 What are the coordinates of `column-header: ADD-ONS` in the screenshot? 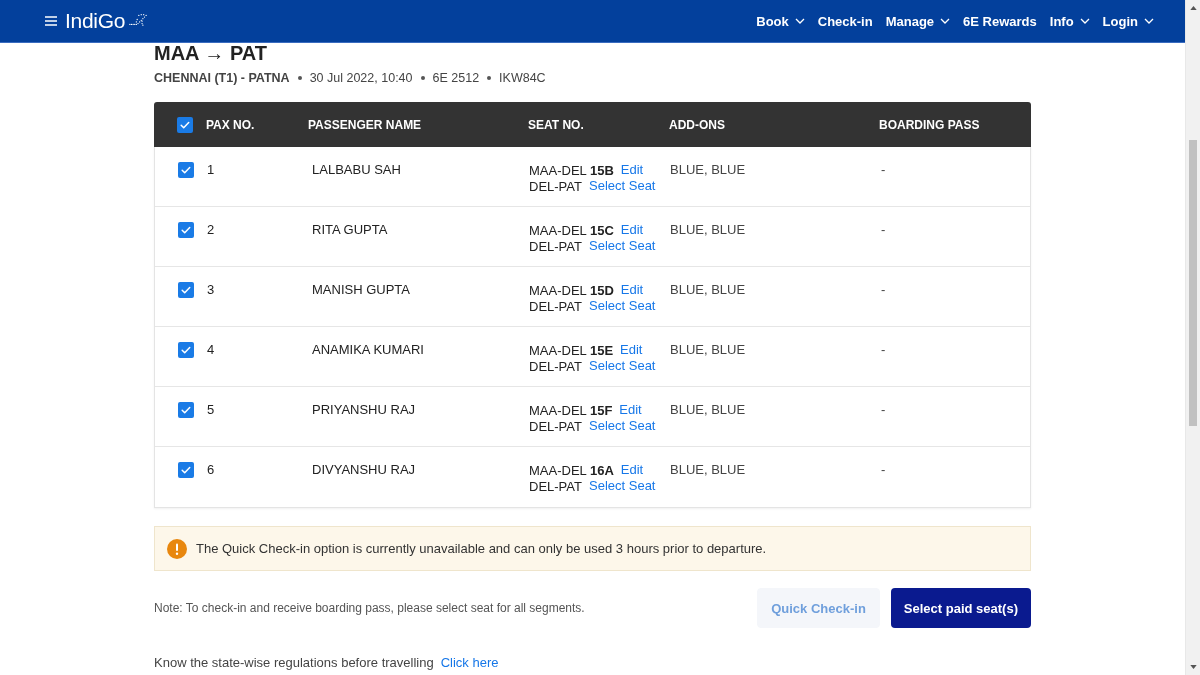 It's located at (697, 124).